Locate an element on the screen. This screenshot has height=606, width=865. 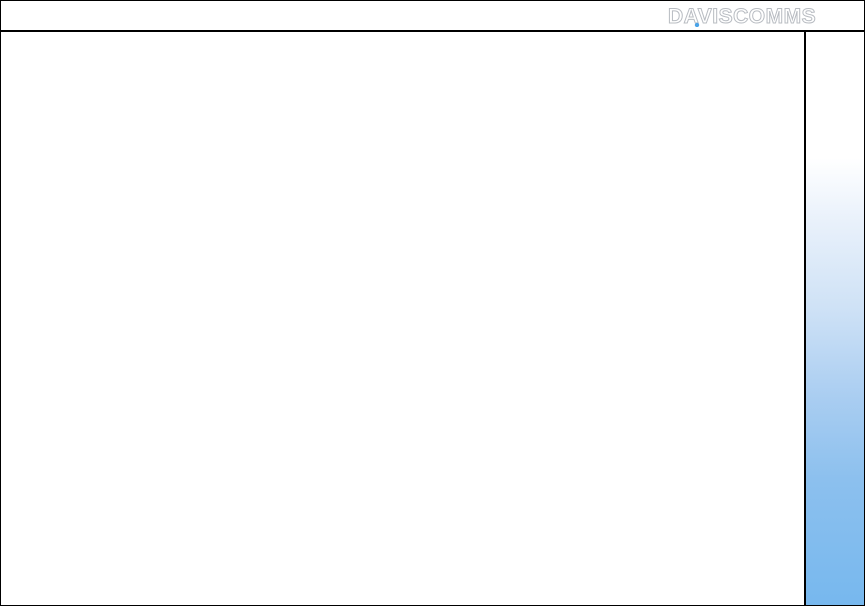
daviscomms-logo: DAVISCOMMS is located at coordinates (763, 16).